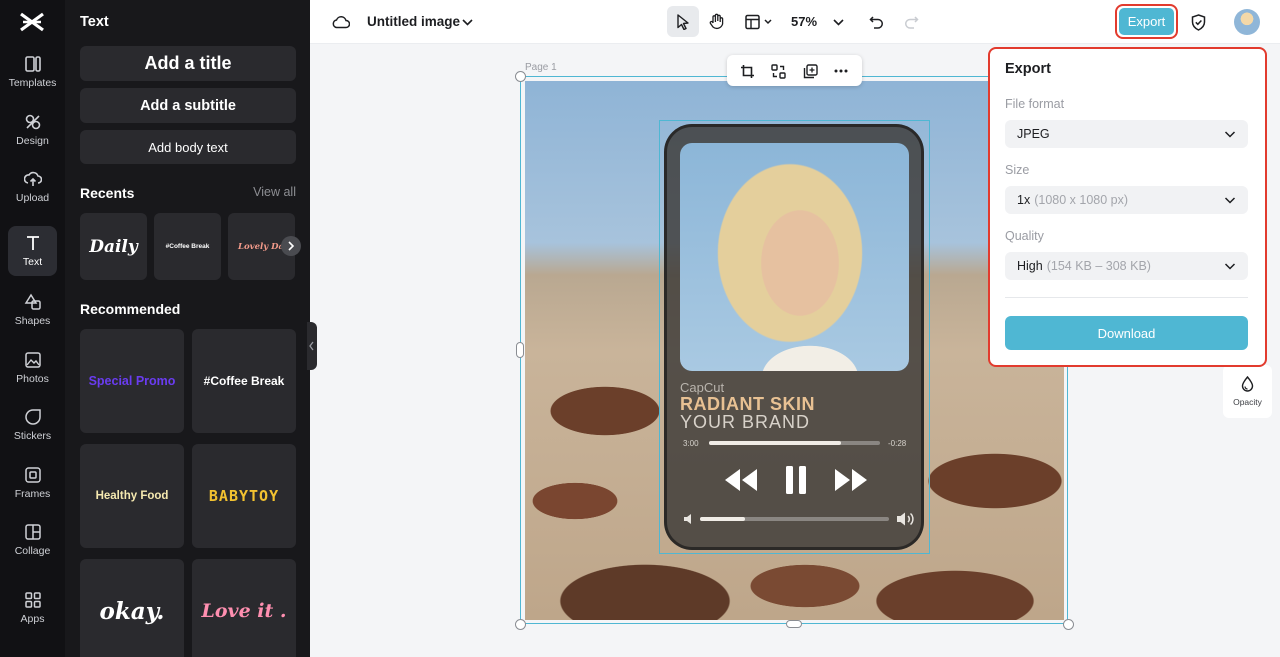  I want to click on pause-icon, so click(796, 480).